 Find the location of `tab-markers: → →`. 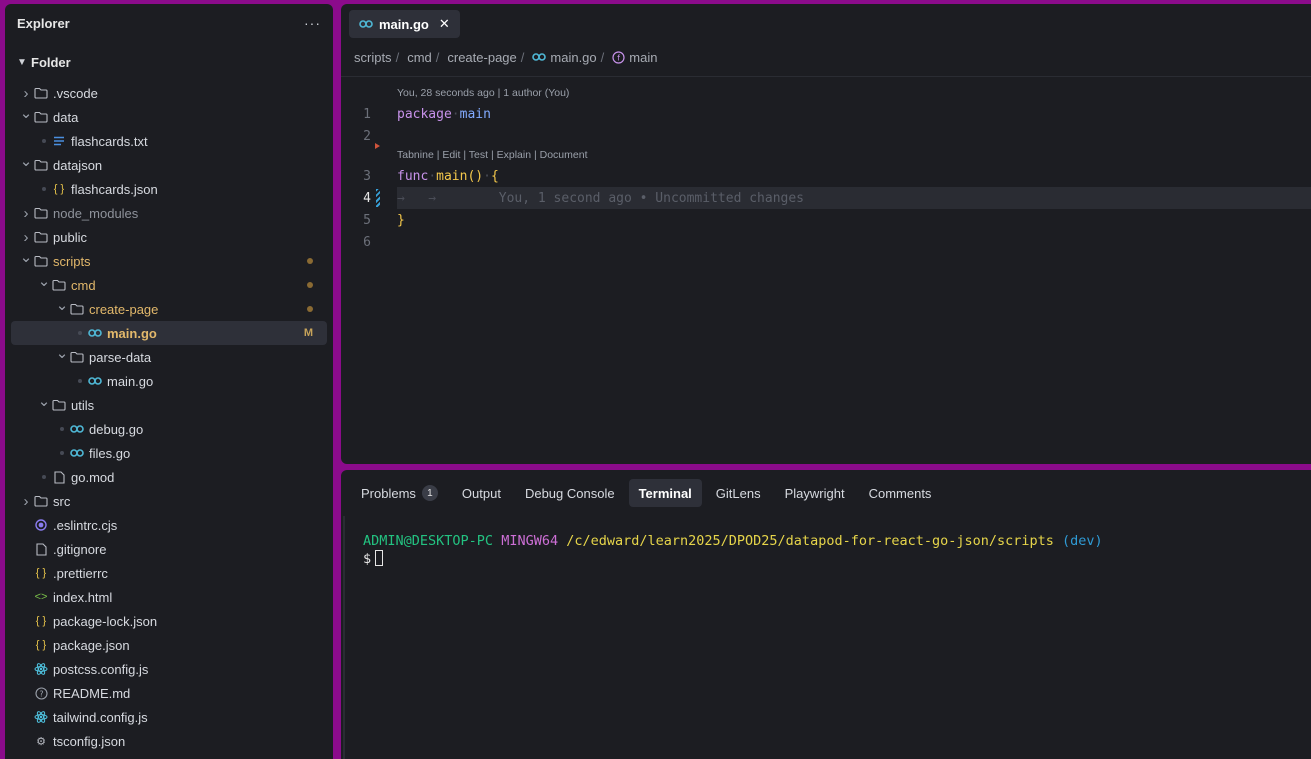

tab-markers: → → is located at coordinates (417, 198).